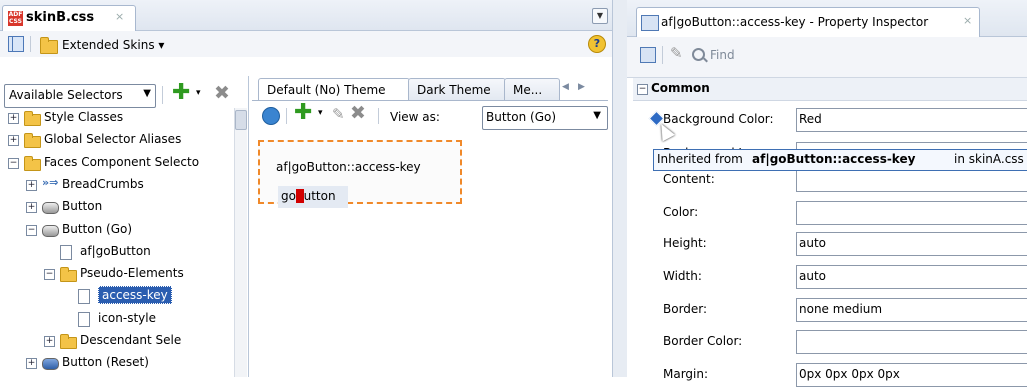 Image resolution: width=1027 pixels, height=387 pixels. I want to click on tree-item: + Button (Reset), so click(120, 364).